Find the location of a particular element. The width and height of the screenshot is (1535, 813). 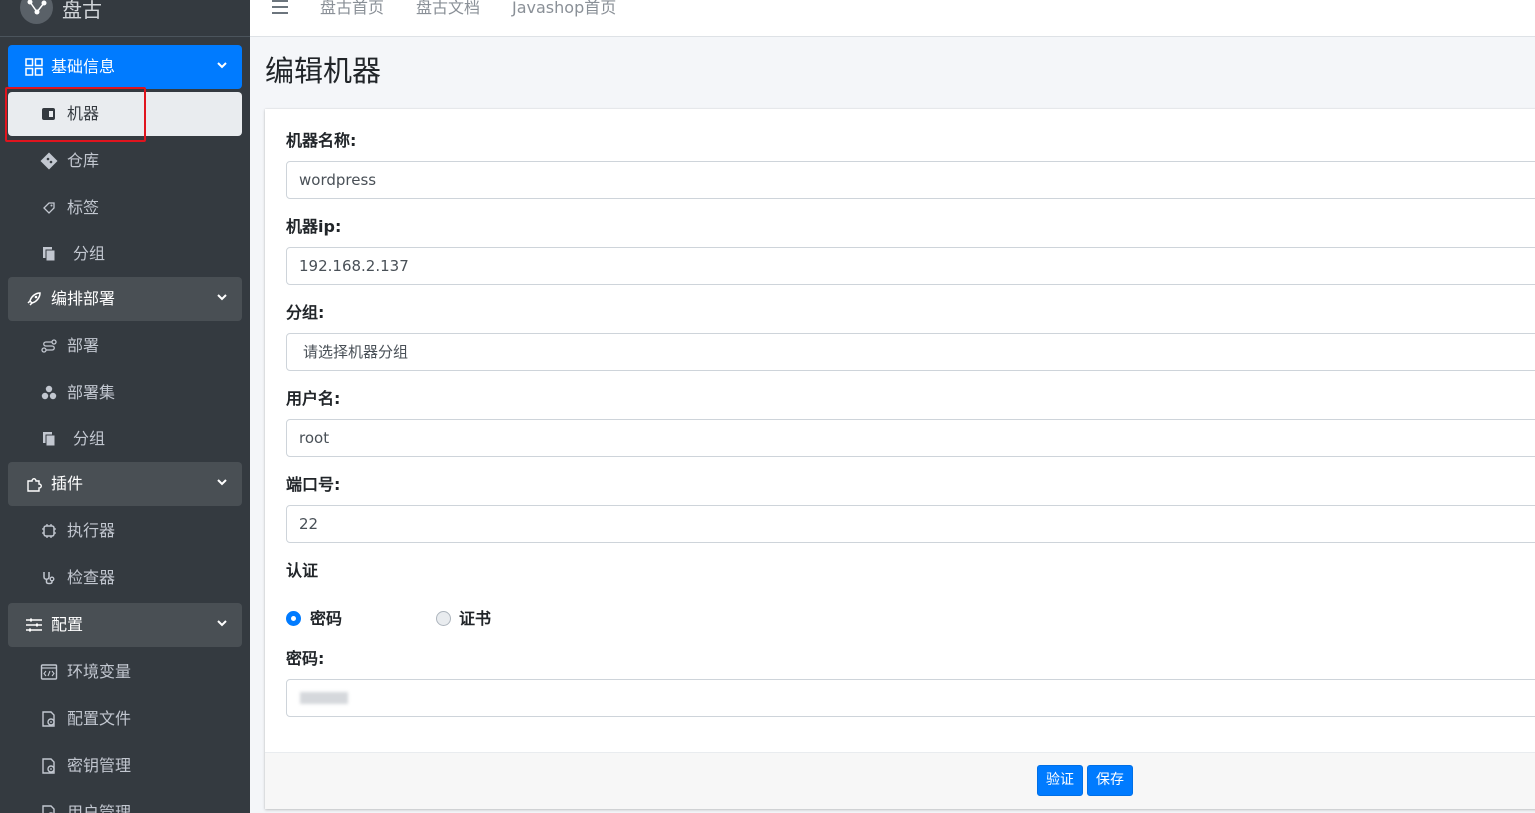

stethoscope-icon is located at coordinates (49, 578).